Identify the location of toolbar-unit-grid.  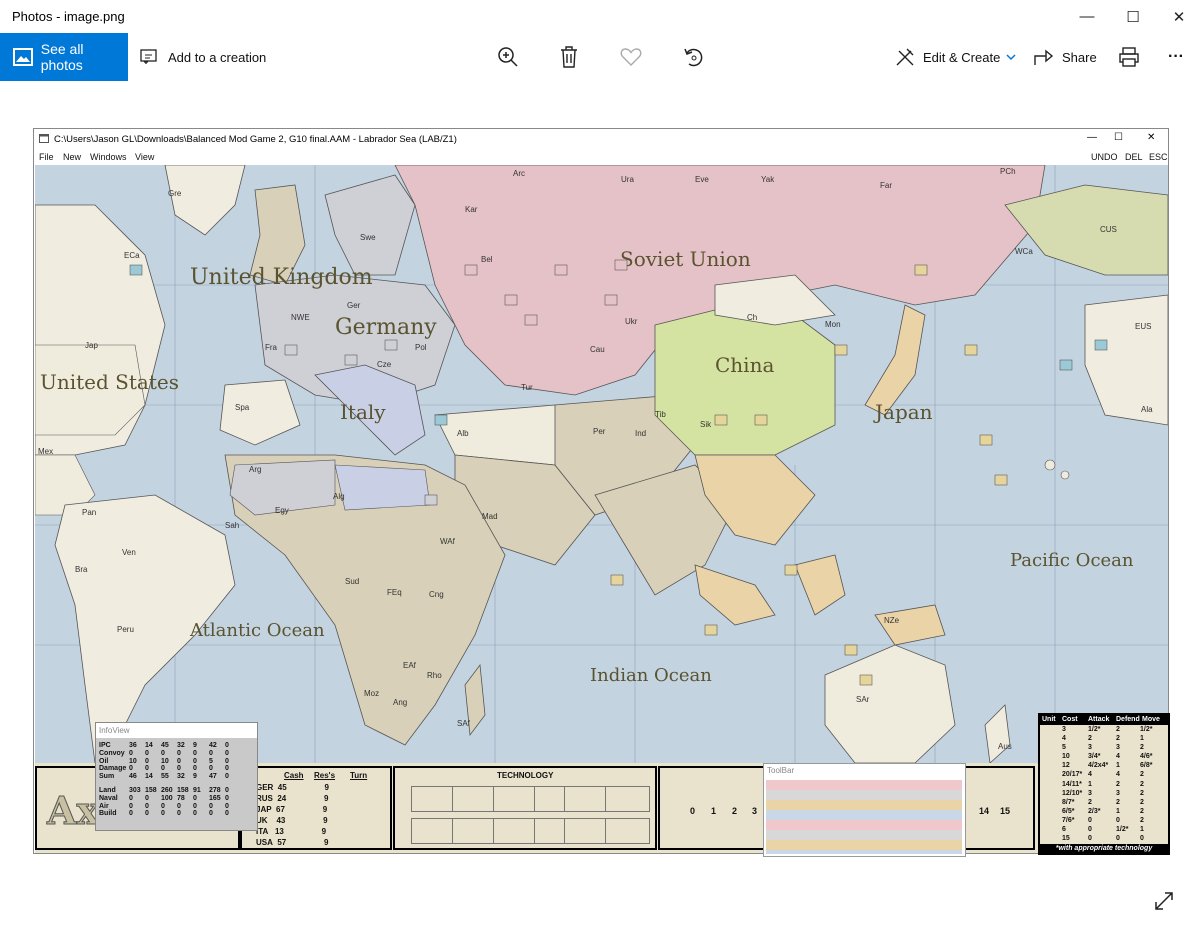
(864, 817).